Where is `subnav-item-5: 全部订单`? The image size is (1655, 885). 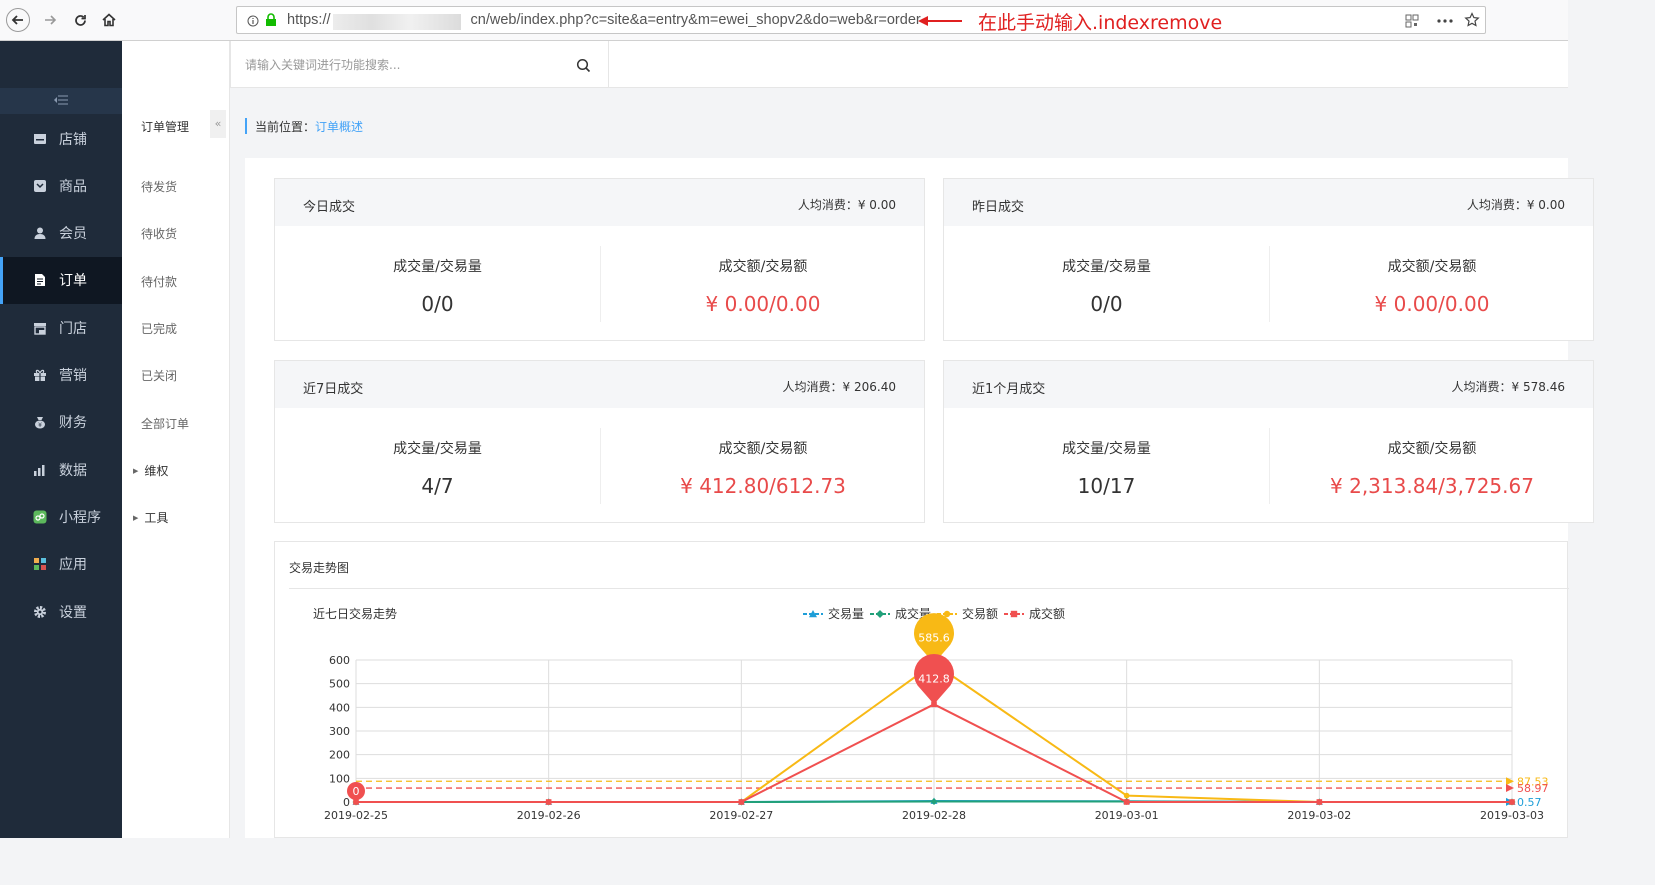 subnav-item-5: 全部订单 is located at coordinates (165, 423).